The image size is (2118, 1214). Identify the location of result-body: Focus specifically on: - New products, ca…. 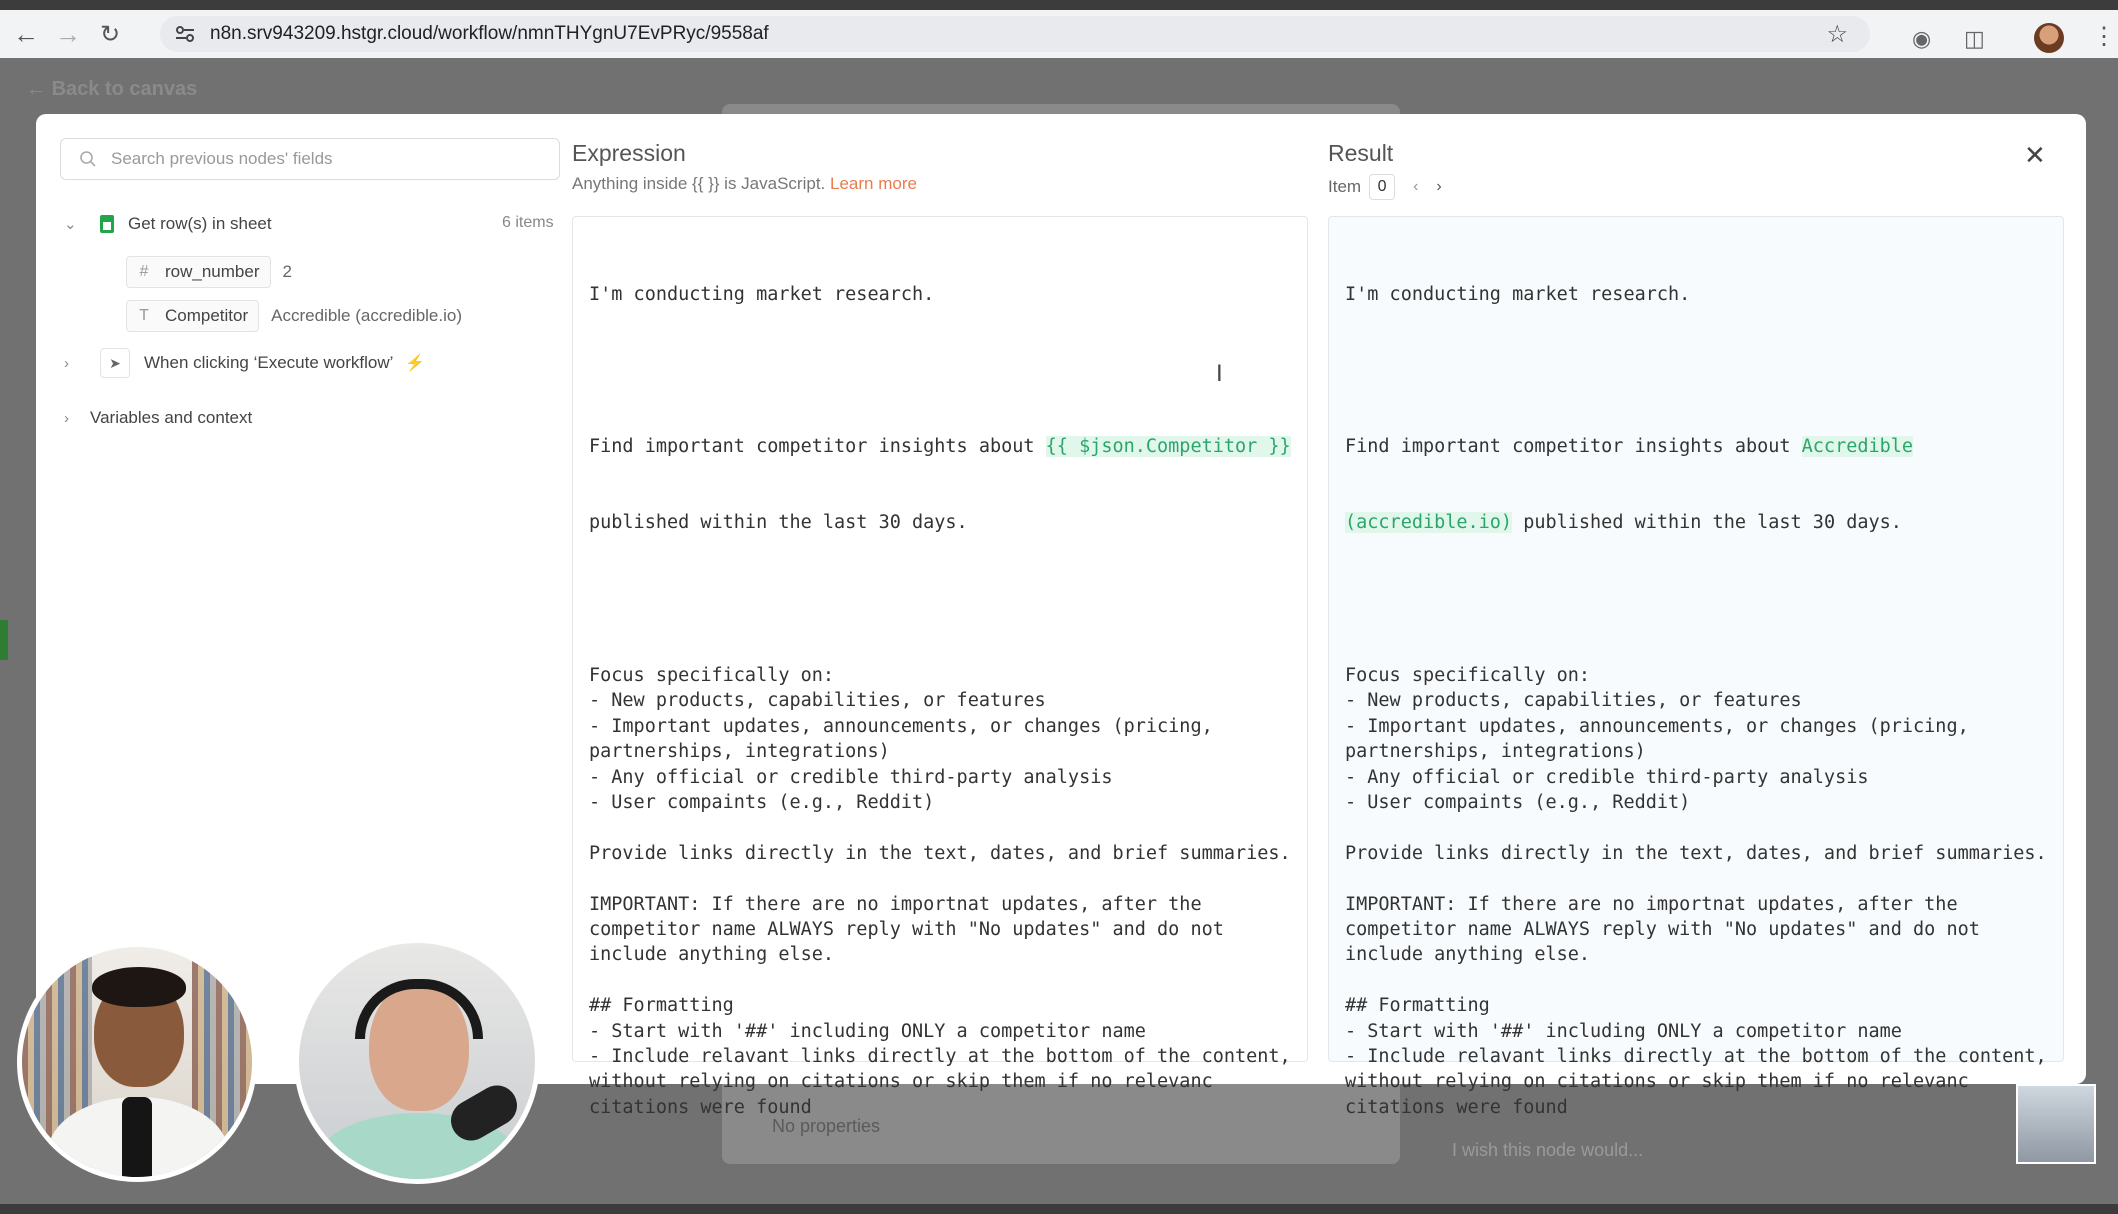
(1696, 891).